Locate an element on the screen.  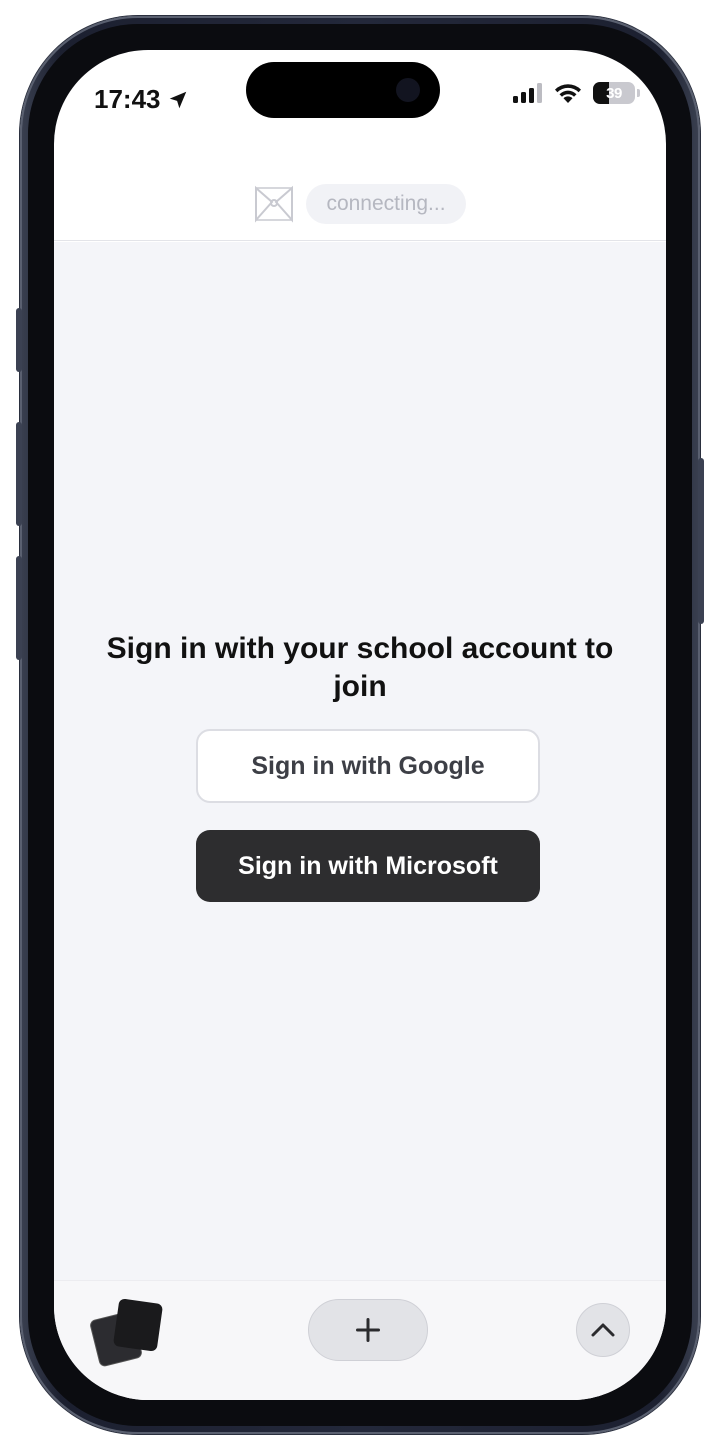
battery-icon: 39 is located at coordinates (614, 93).